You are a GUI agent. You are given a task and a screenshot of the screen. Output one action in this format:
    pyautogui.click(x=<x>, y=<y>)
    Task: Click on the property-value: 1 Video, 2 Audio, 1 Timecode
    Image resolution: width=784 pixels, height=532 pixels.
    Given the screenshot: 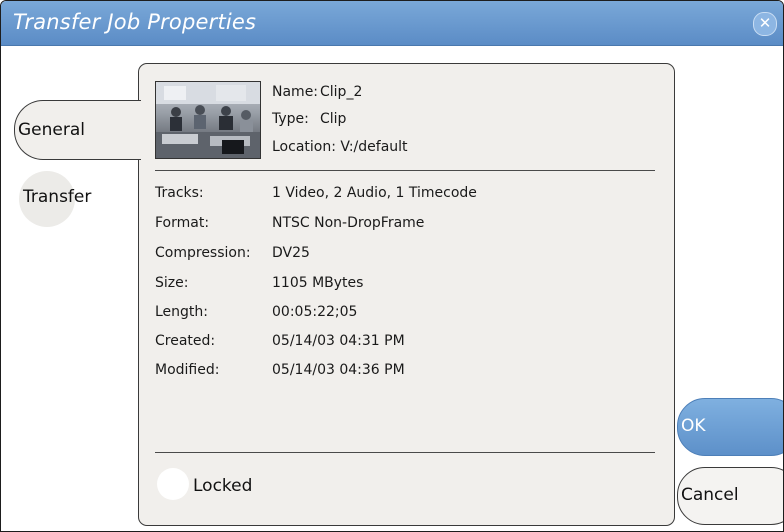 What is the action you would take?
    pyautogui.click(x=374, y=193)
    